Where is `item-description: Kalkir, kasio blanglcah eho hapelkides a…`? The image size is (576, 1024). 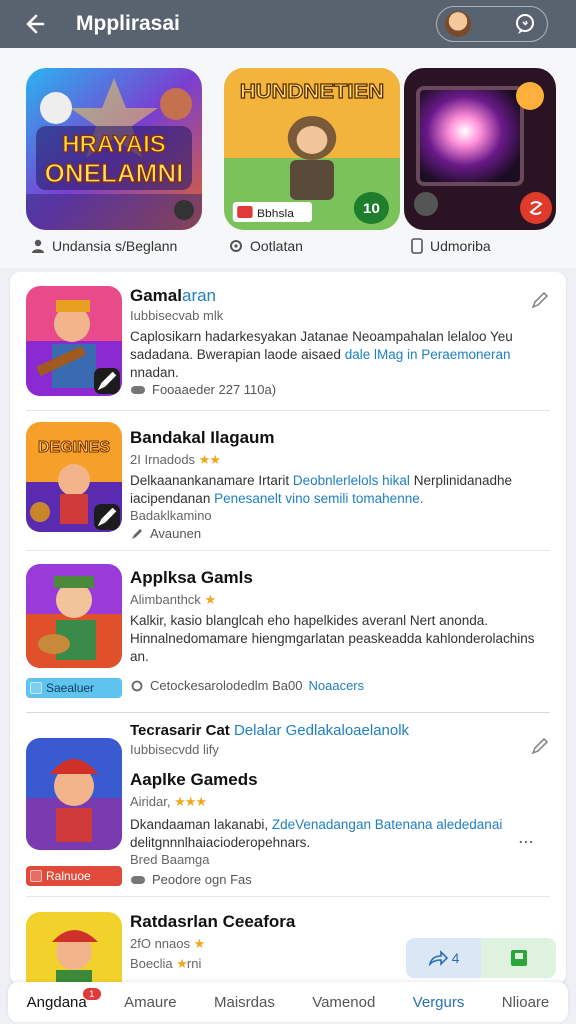
item-description: Kalkir, kasio blanglcah eho hapelkides a… is located at coordinates (332, 638).